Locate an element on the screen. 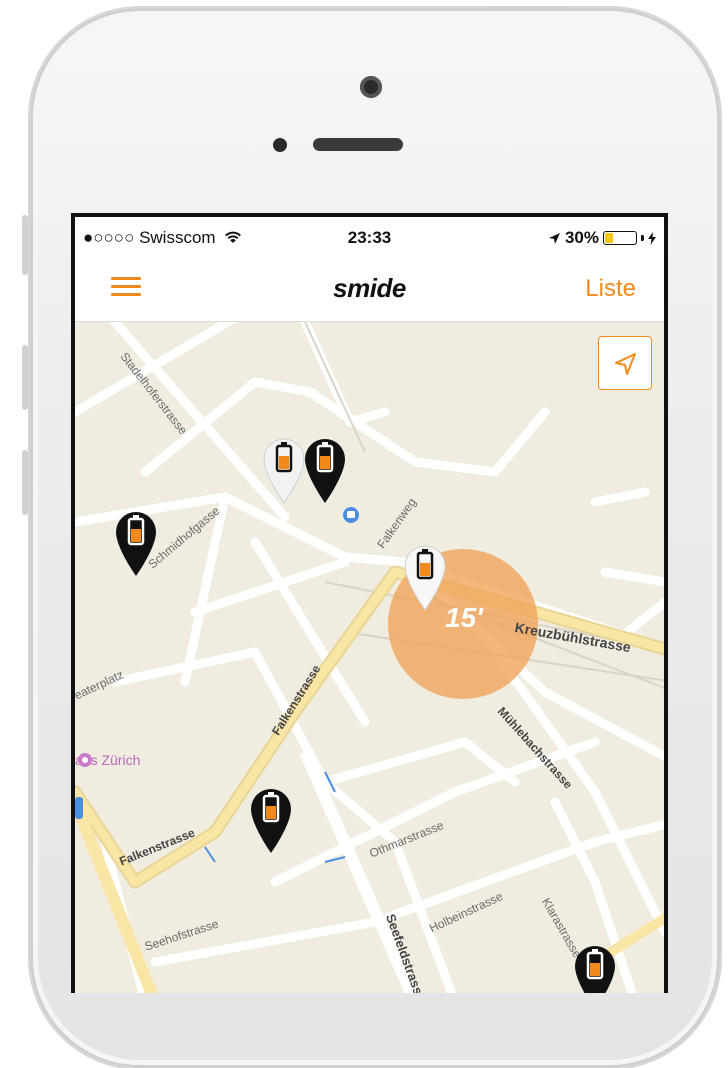 This screenshot has height=1068, width=728. volume-down-button is located at coordinates (25, 482).